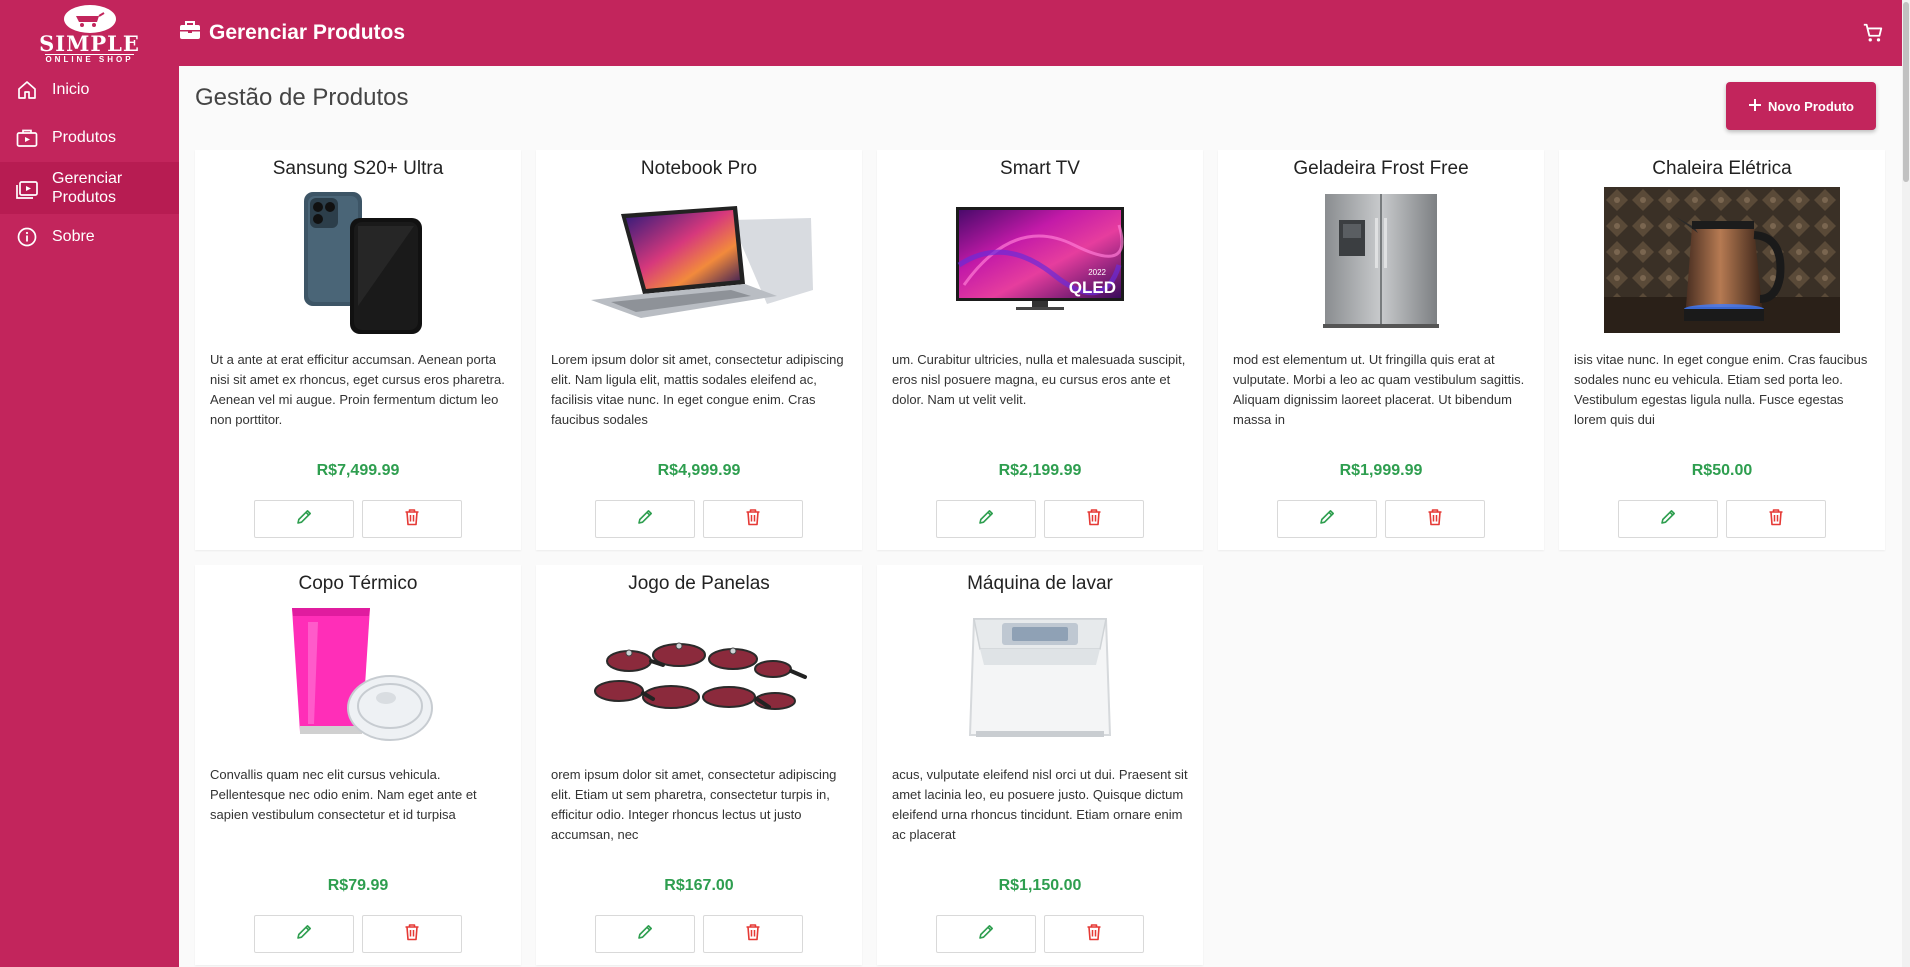 The width and height of the screenshot is (1910, 967). I want to click on product-price: R$1,150.00, so click(1040, 885).